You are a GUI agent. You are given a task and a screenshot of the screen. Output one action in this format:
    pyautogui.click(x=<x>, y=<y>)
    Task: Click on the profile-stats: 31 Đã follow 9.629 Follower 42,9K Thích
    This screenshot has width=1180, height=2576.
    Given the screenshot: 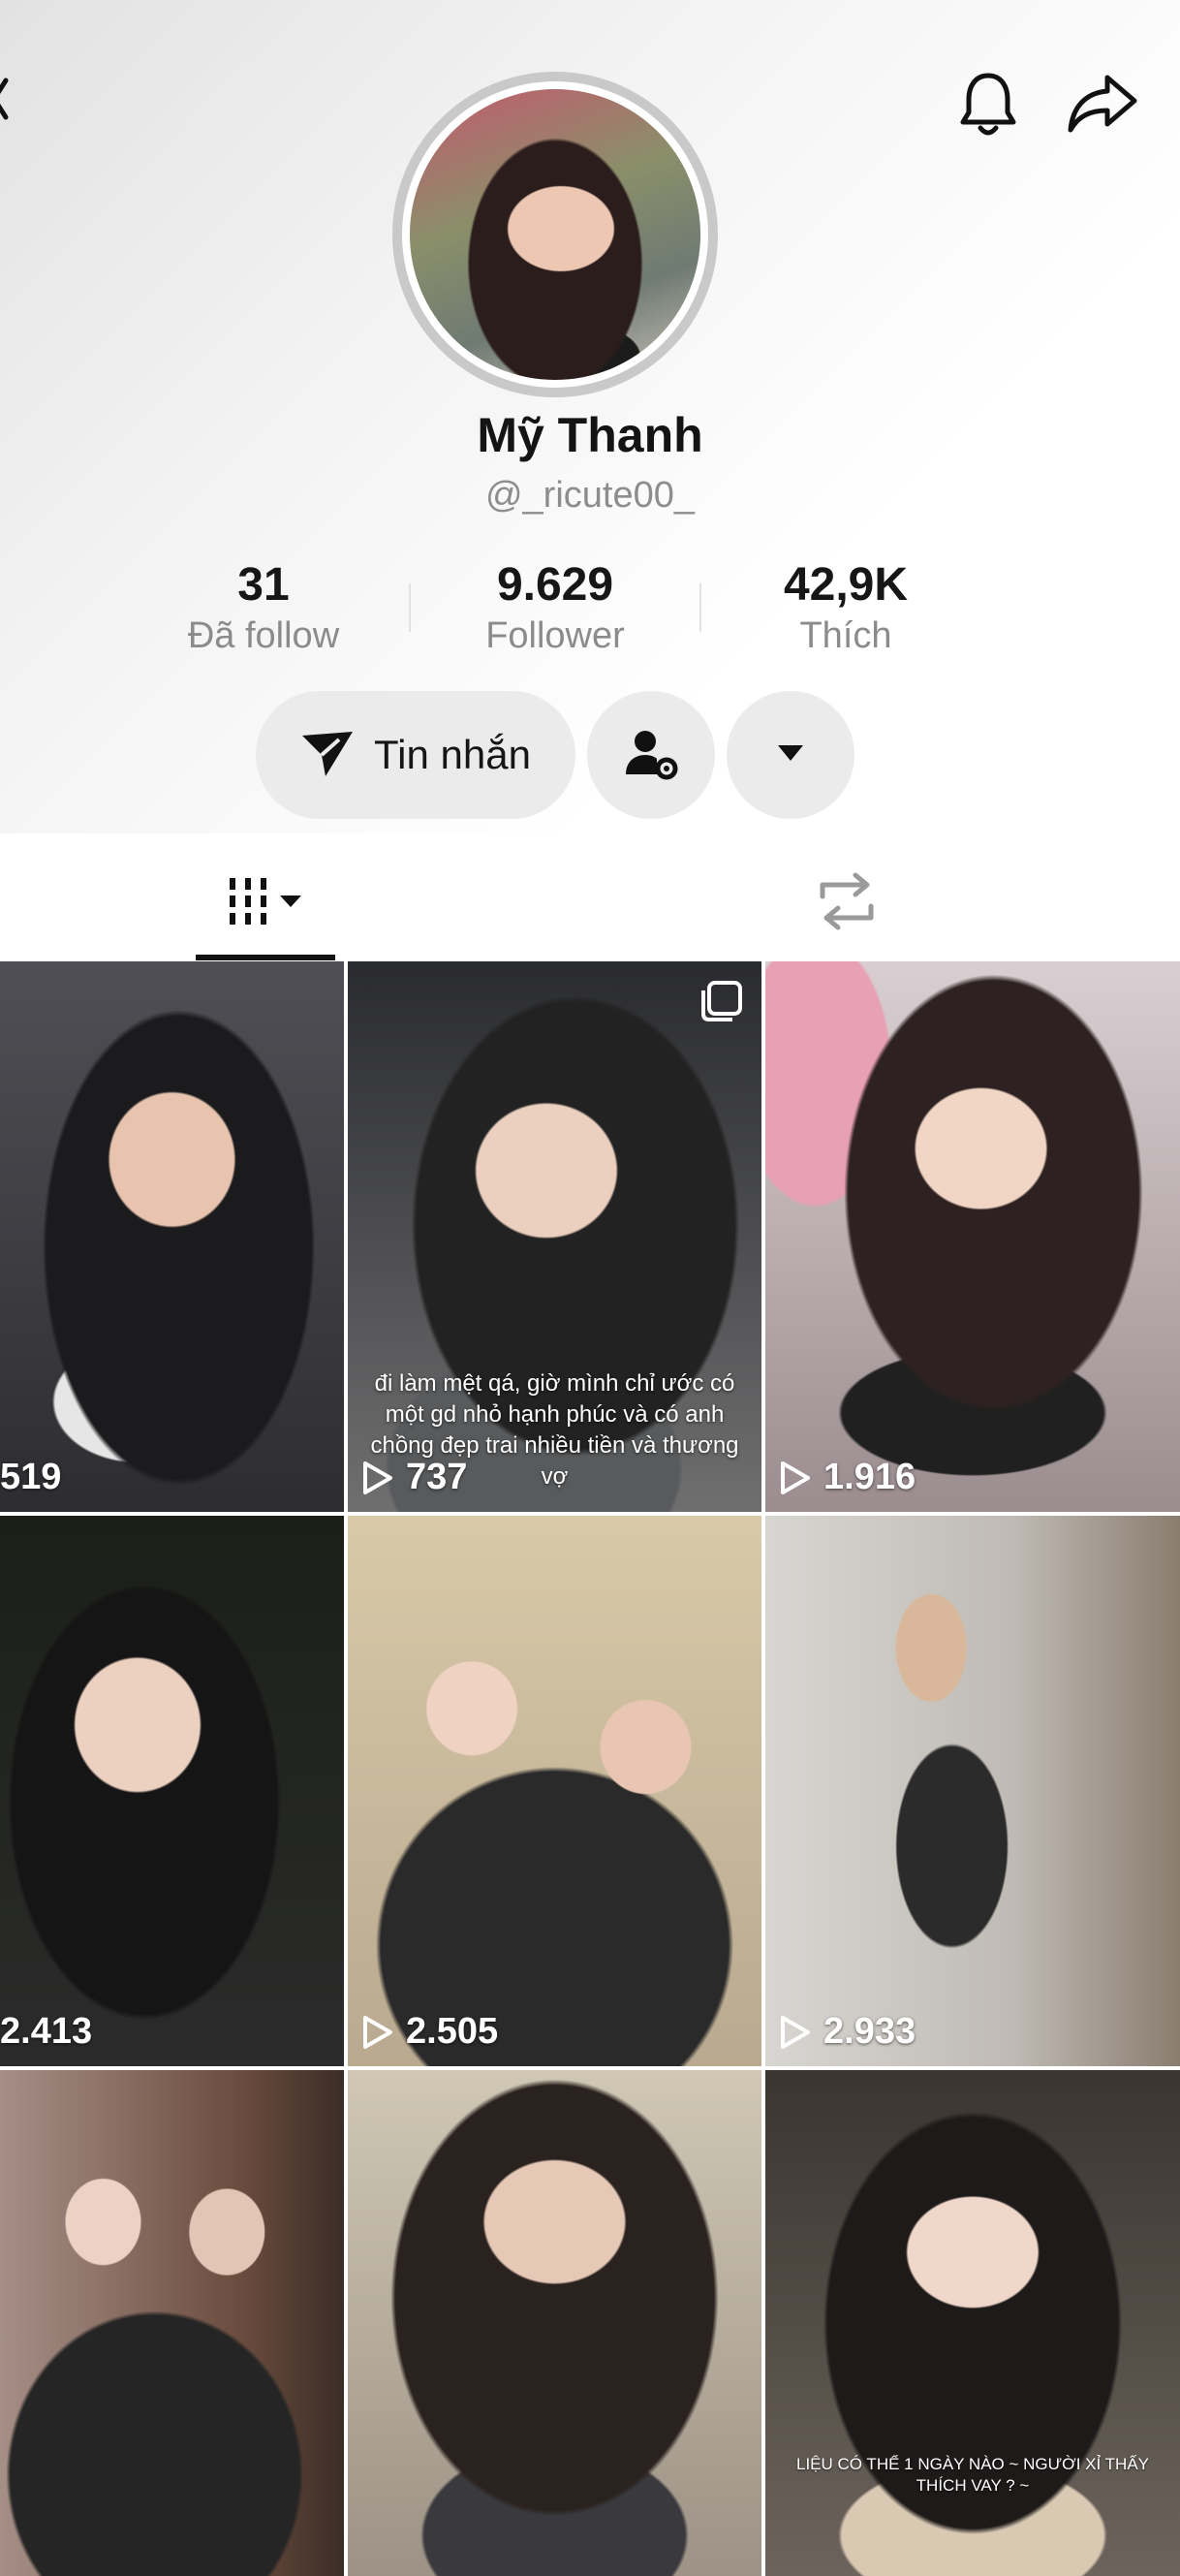 What is the action you would take?
    pyautogui.click(x=590, y=611)
    